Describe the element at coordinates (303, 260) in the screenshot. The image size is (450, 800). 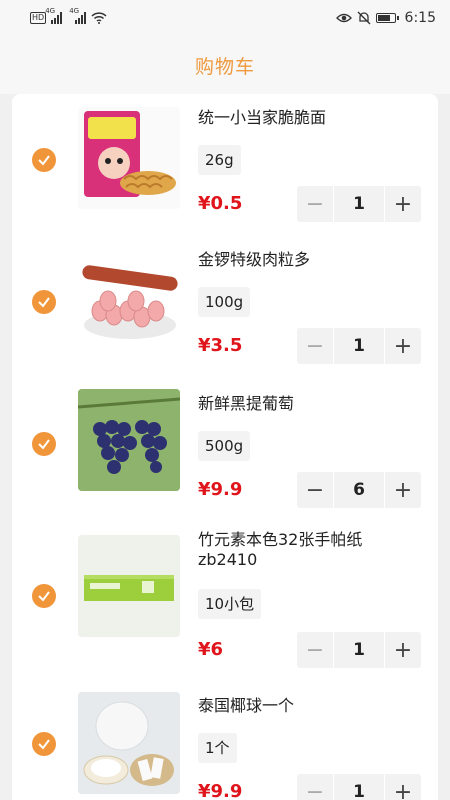
I see `item-name: 金锣特级肉粒多` at that location.